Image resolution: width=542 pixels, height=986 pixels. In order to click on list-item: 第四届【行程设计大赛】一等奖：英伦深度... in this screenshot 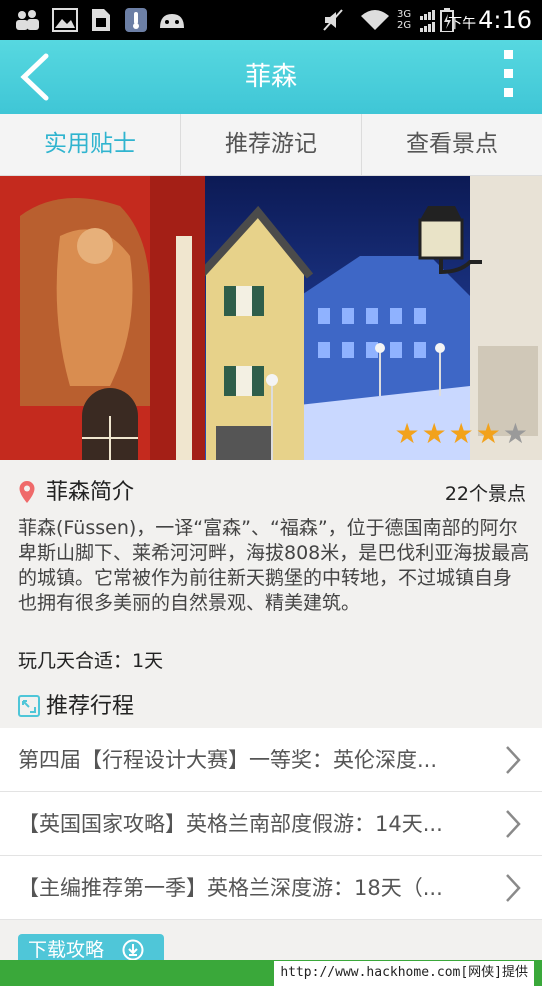, I will do `click(271, 760)`.